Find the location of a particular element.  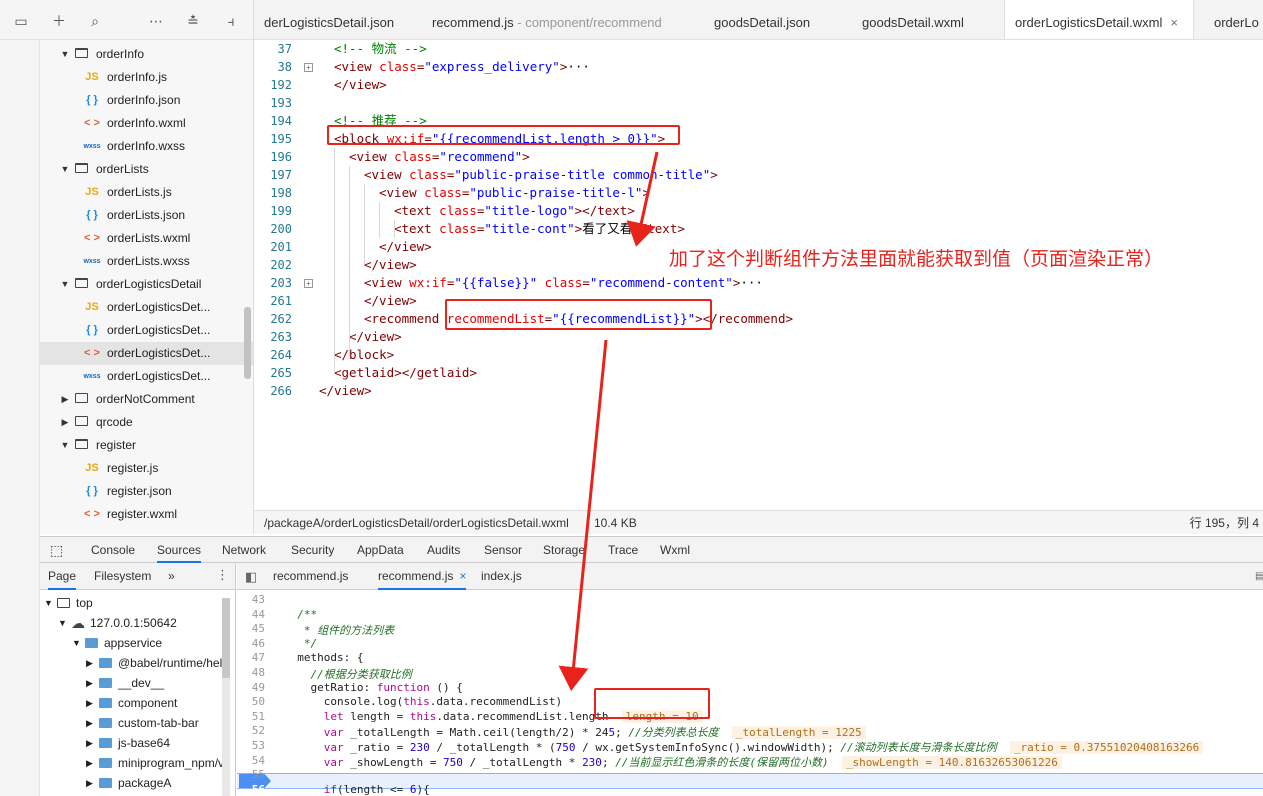

arrow-to-annotation-text is located at coordinates (642, 199).